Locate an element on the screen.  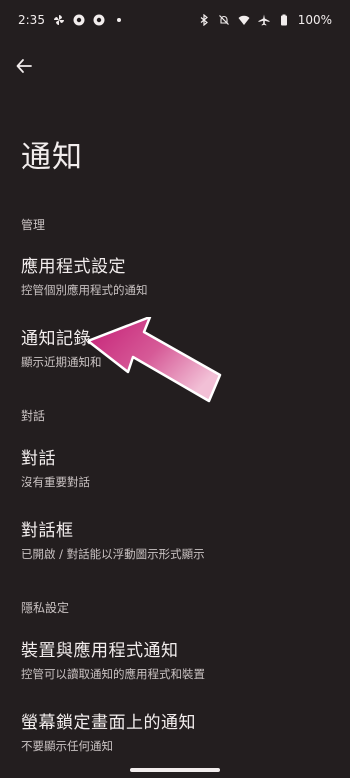
lock-screen-notifications-item: 螢幕鎖定畫面上的通知 不要顯示任何通知 is located at coordinates (175, 733).